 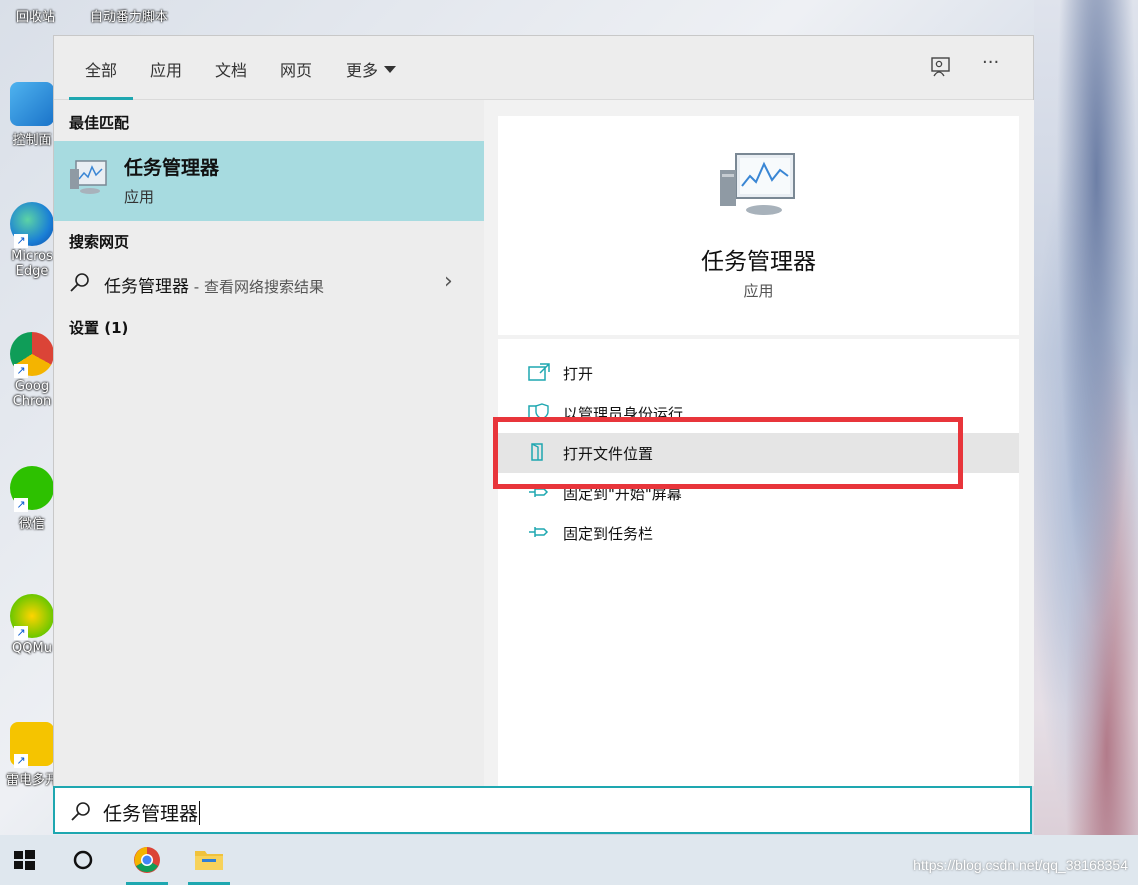 What do you see at coordinates (231, 69) in the screenshot?
I see `tab-documents: 文档` at bounding box center [231, 69].